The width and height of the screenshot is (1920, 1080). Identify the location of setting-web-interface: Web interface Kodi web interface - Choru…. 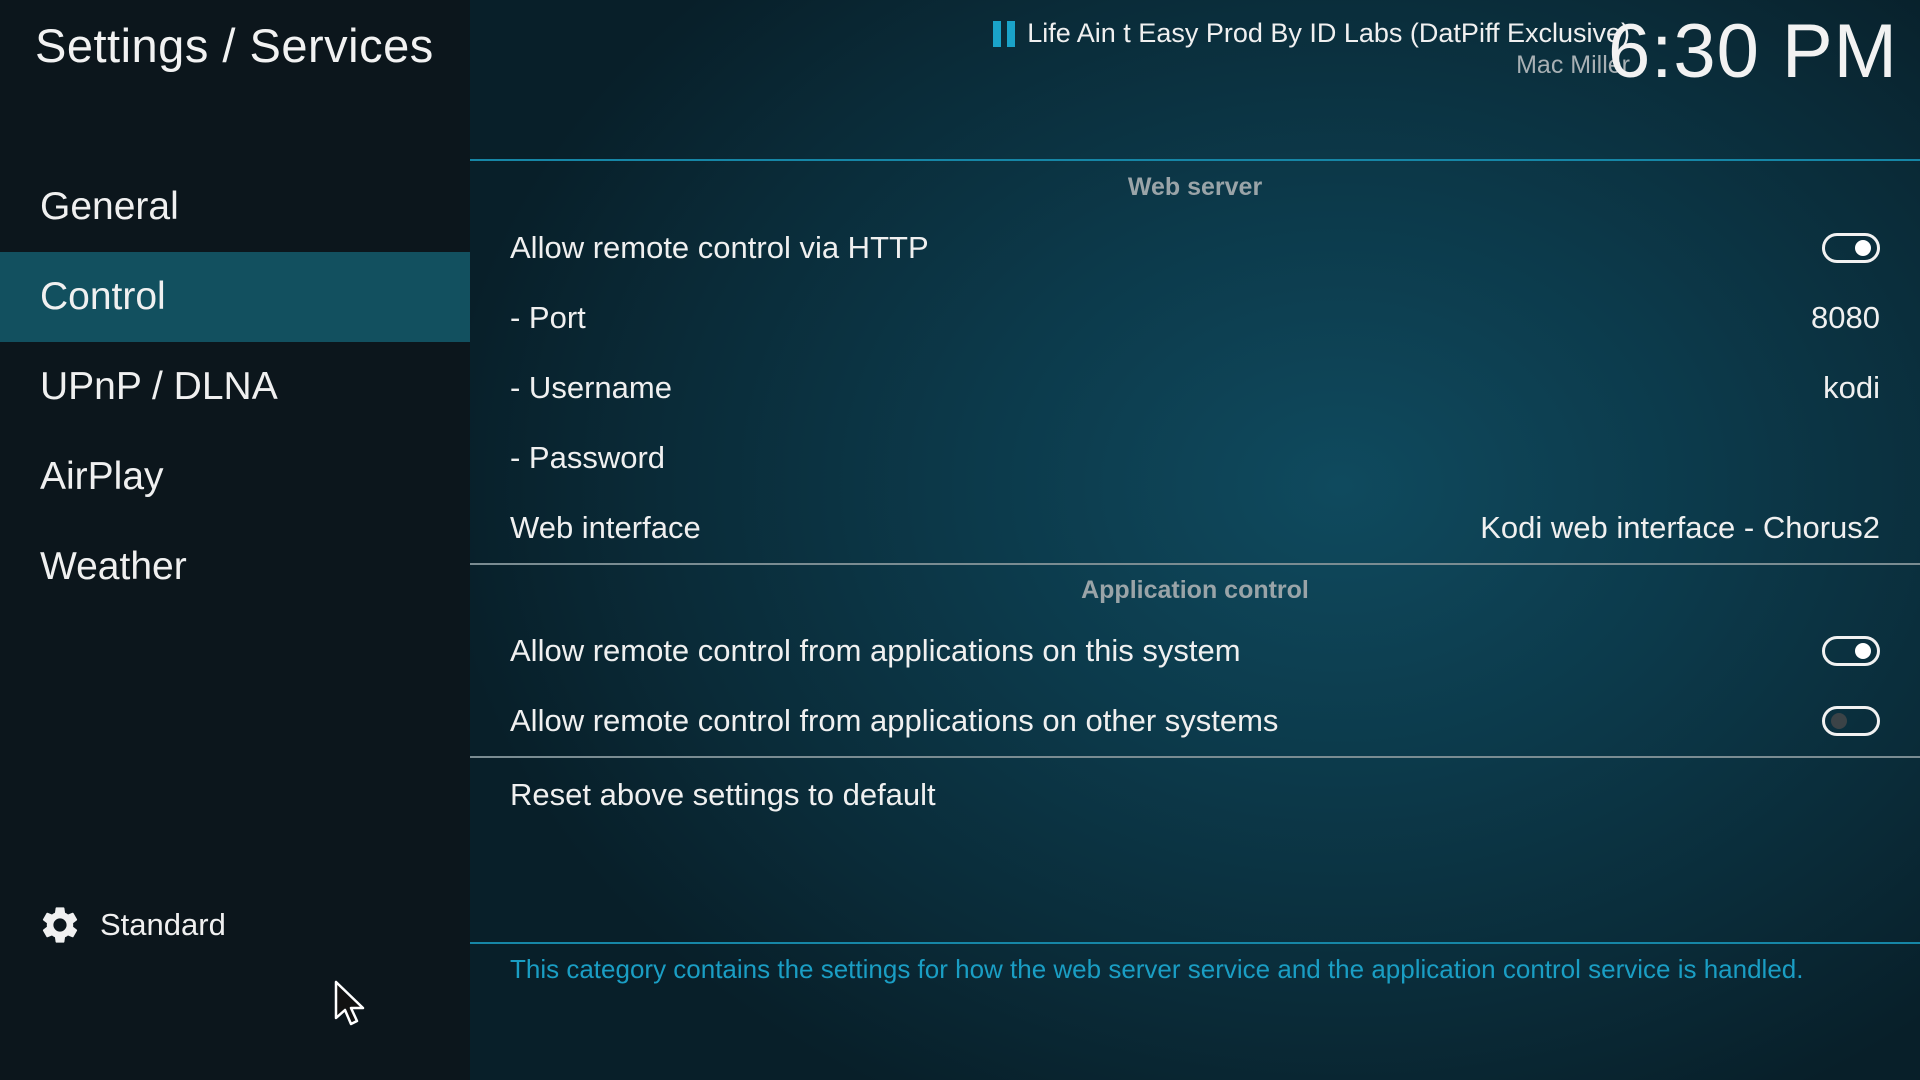
(1195, 528).